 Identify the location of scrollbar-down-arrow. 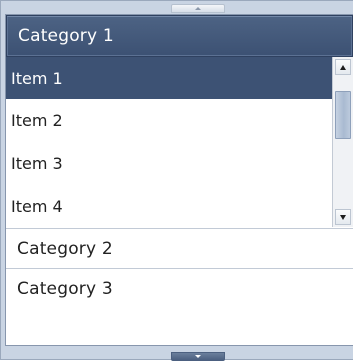
(343, 217).